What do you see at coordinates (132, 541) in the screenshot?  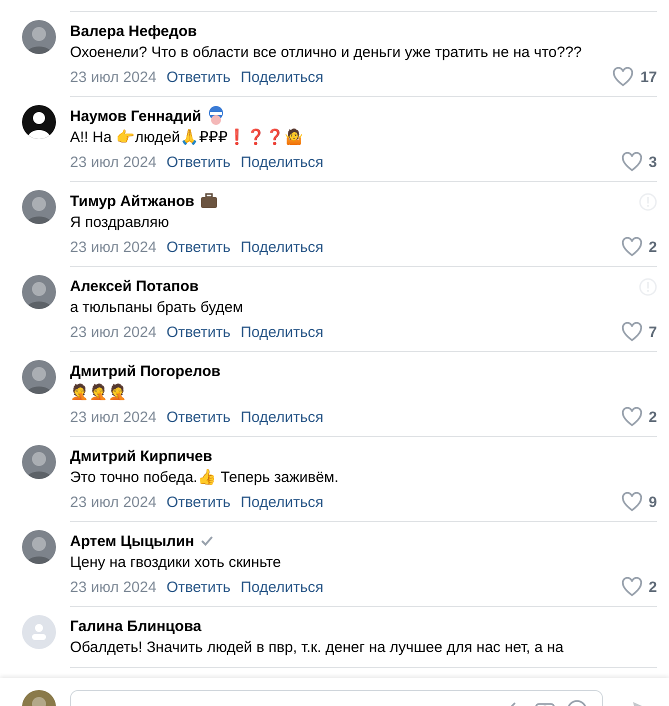 I see `author-name: Артем Цыцылин` at bounding box center [132, 541].